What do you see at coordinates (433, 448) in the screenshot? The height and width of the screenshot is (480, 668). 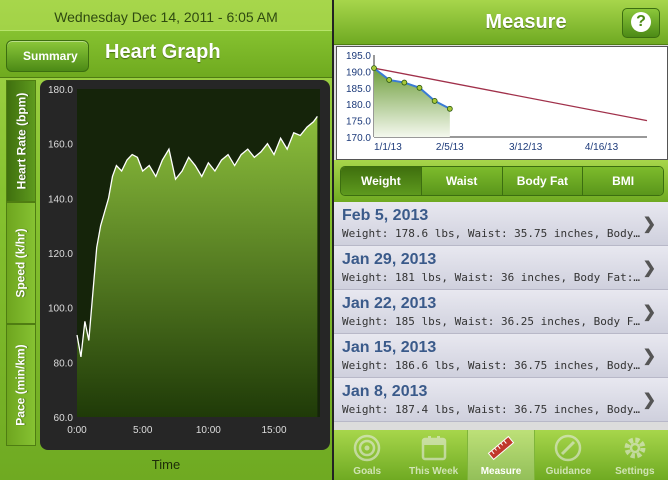 I see `calendar-icon` at bounding box center [433, 448].